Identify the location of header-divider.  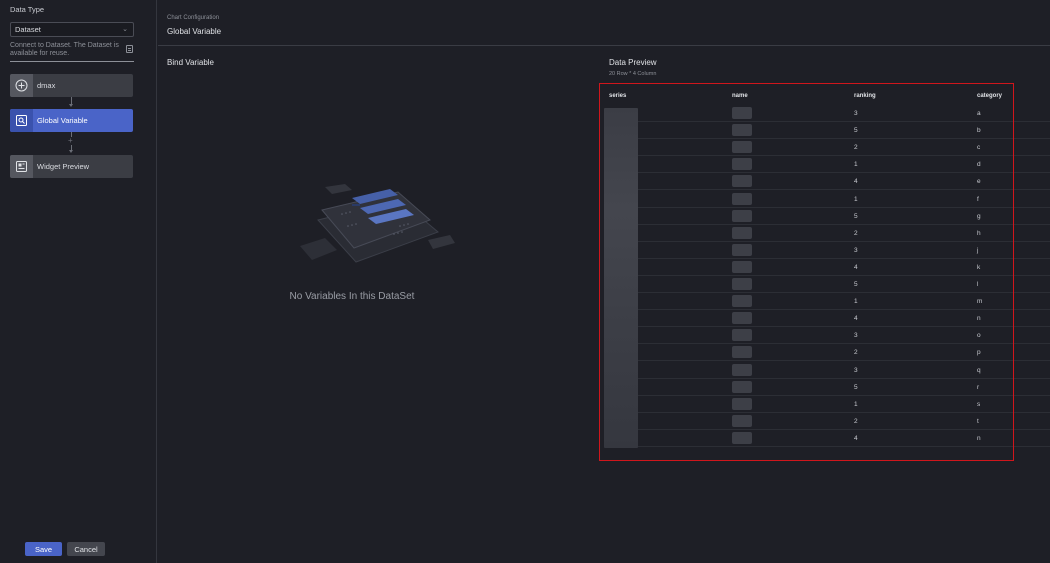
(604, 45).